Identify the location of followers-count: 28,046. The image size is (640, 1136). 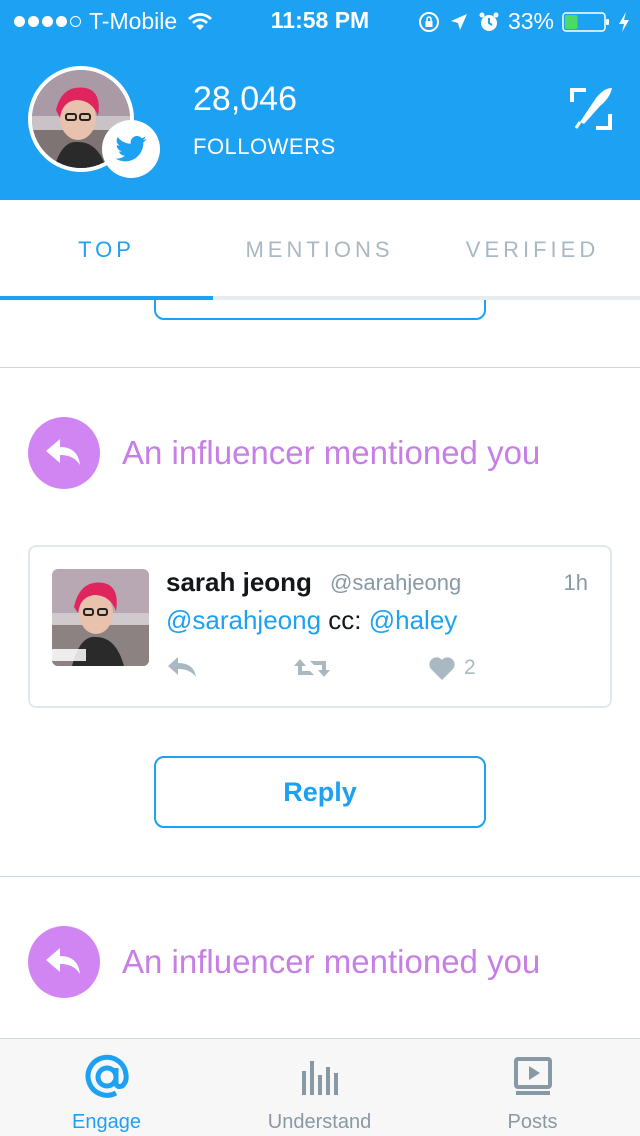
(245, 99).